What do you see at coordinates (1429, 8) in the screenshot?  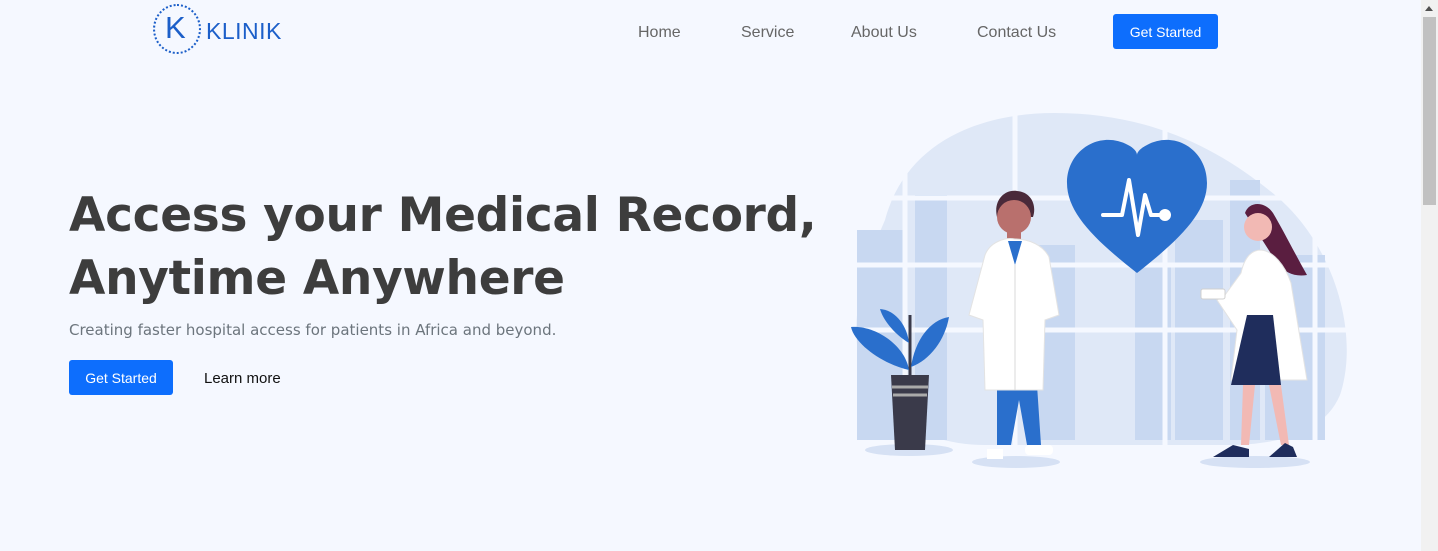 I see `scroll-up-arrow-icon` at bounding box center [1429, 8].